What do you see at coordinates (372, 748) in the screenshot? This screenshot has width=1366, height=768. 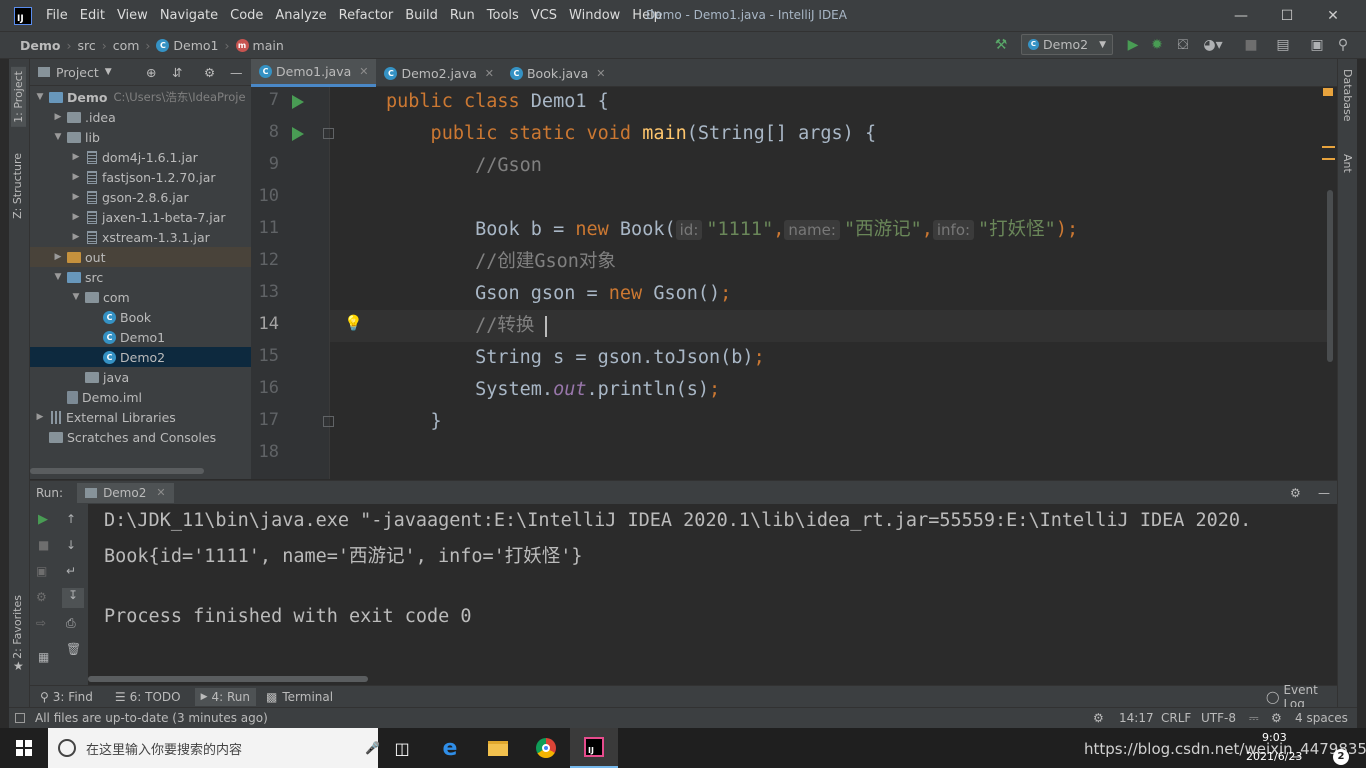 I see `microphone-icon: 🎤` at bounding box center [372, 748].